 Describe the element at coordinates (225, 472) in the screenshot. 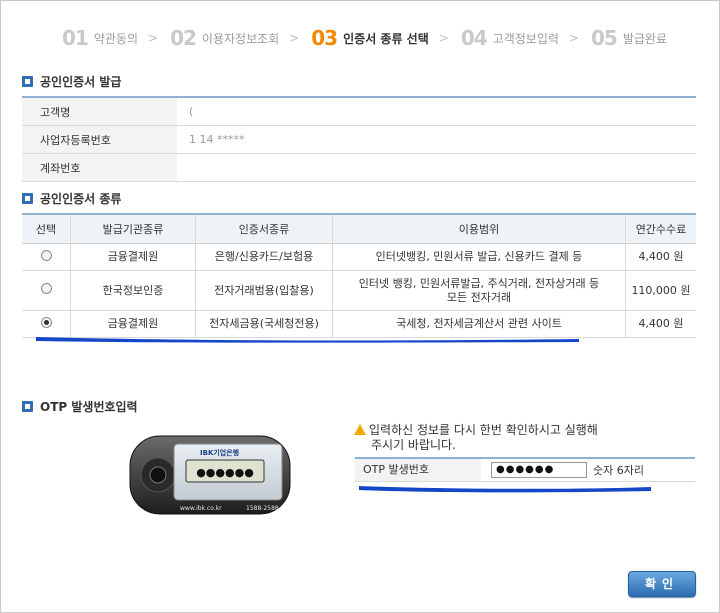

I see `device-display: ●●●●●●` at that location.